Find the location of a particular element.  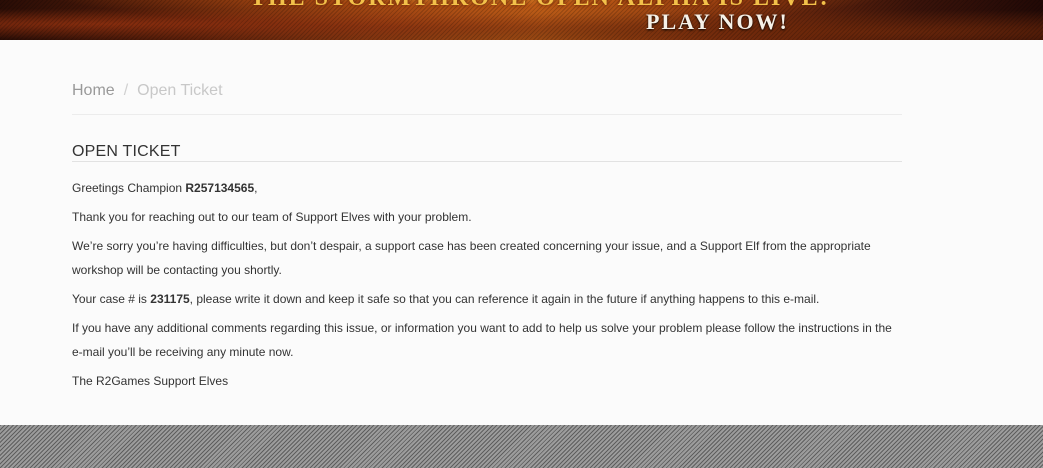

breadcrumb: Home / Open Ticket is located at coordinates (147, 91).